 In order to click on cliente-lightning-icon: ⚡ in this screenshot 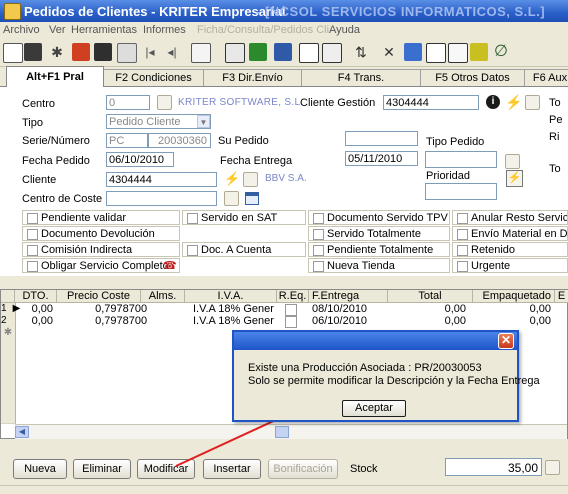, I will do `click(232, 179)`.